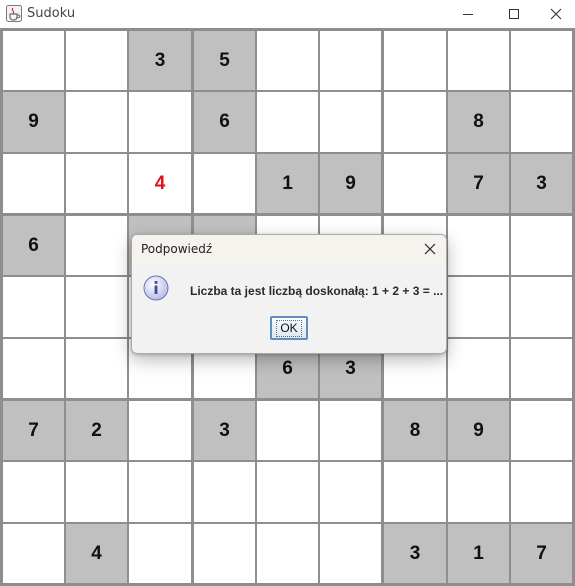 The height and width of the screenshot is (586, 575). I want to click on window-titlebar: Sudoku, so click(287, 14).